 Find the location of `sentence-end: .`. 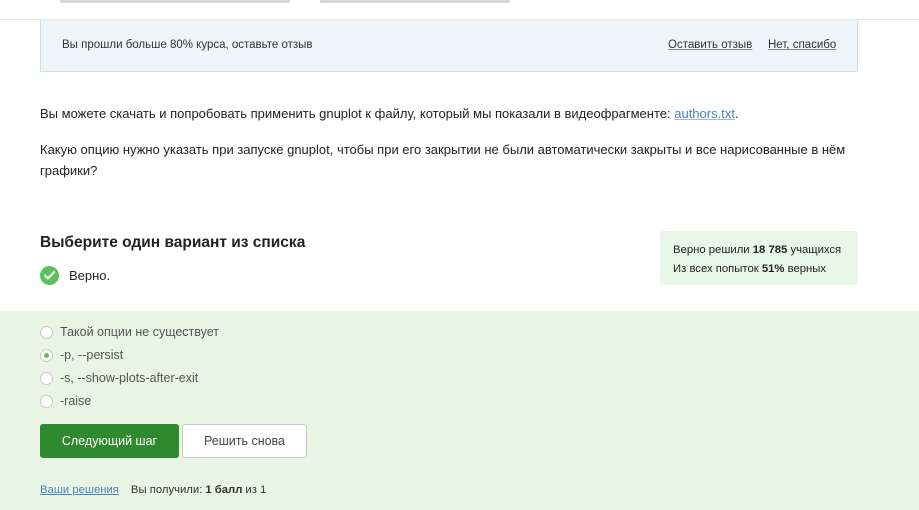

sentence-end: . is located at coordinates (736, 113).